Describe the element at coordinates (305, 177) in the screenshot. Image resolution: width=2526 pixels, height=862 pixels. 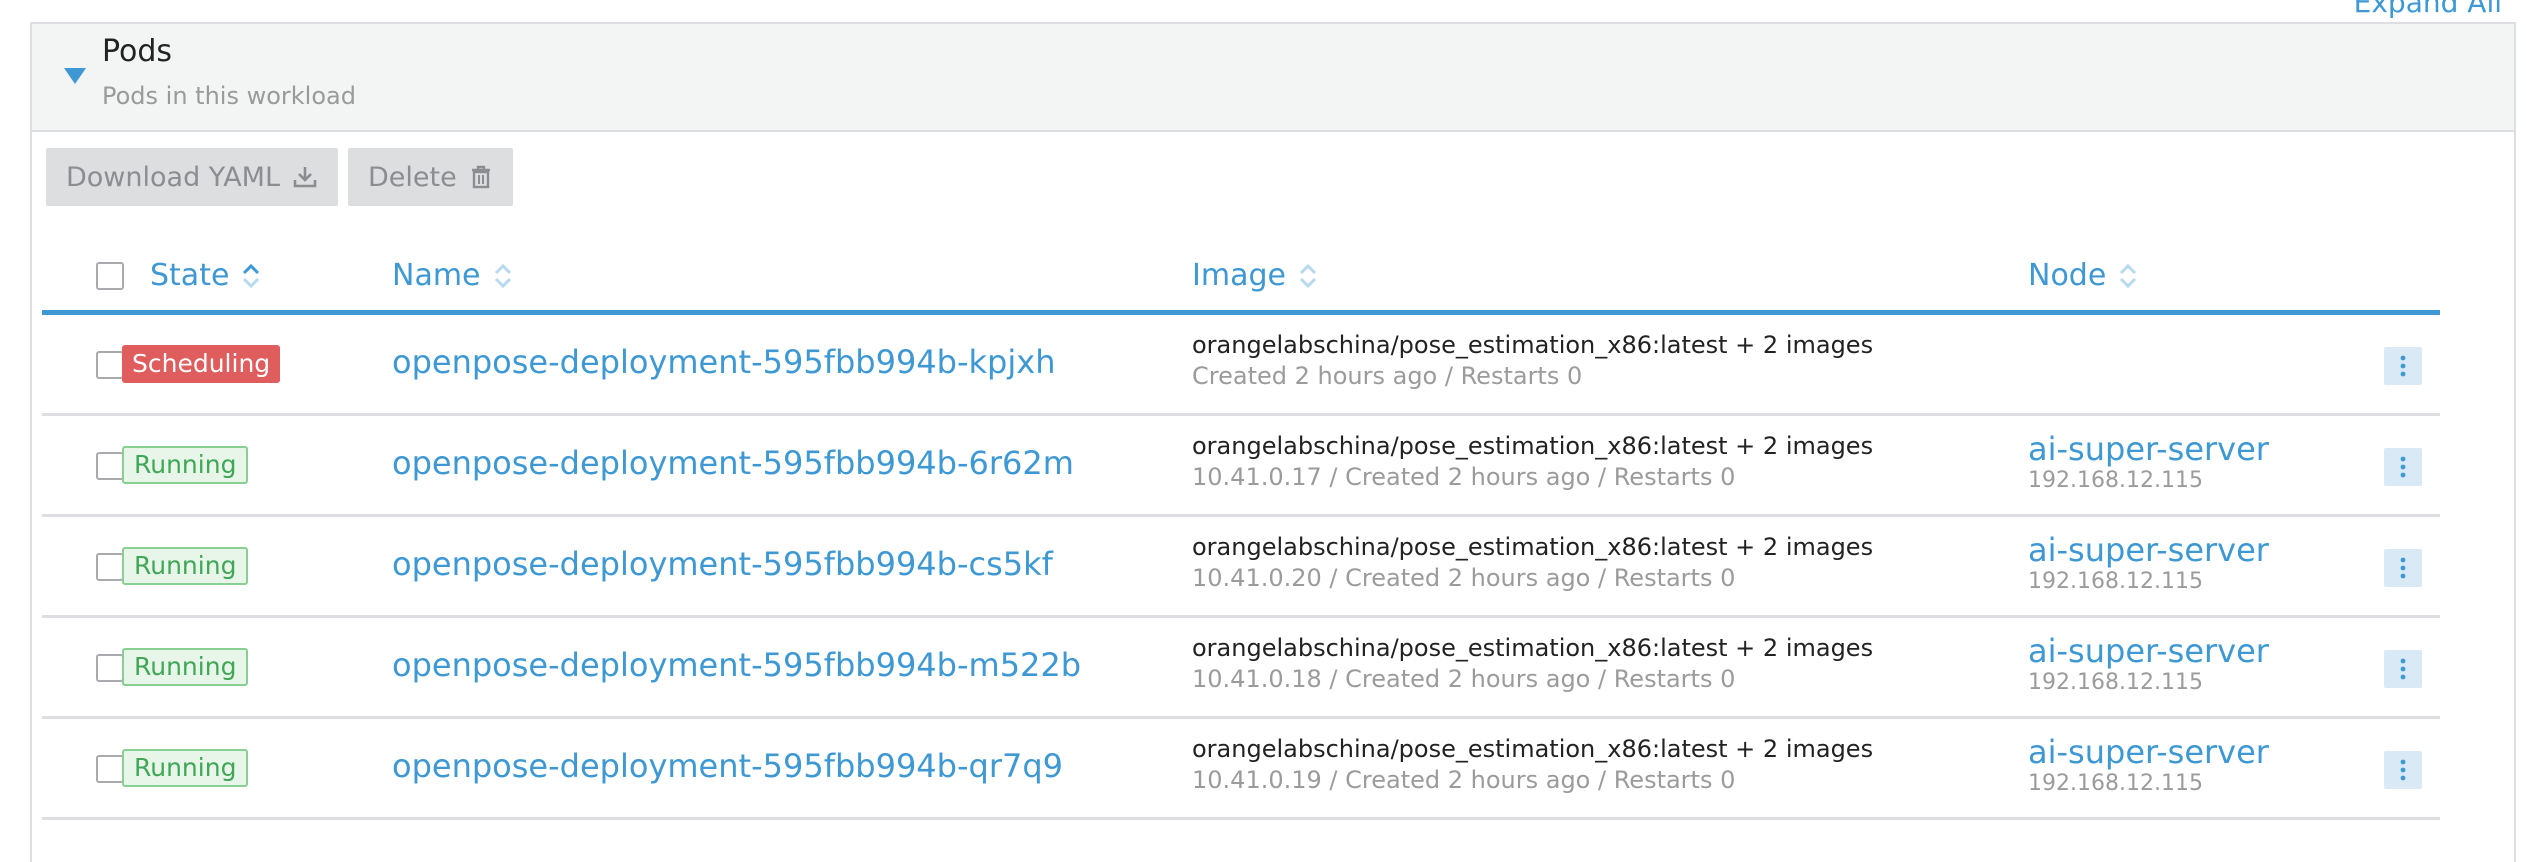
I see `download-icon` at that location.